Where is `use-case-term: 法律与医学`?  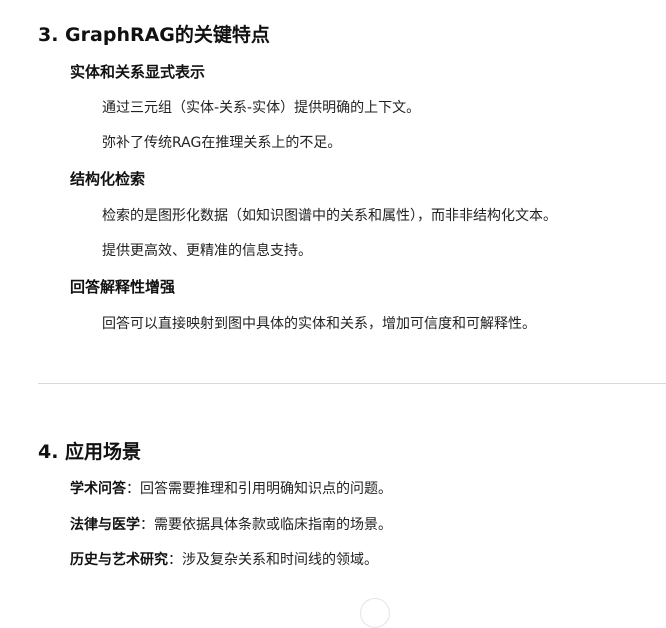
use-case-term: 法律与医学 is located at coordinates (105, 525).